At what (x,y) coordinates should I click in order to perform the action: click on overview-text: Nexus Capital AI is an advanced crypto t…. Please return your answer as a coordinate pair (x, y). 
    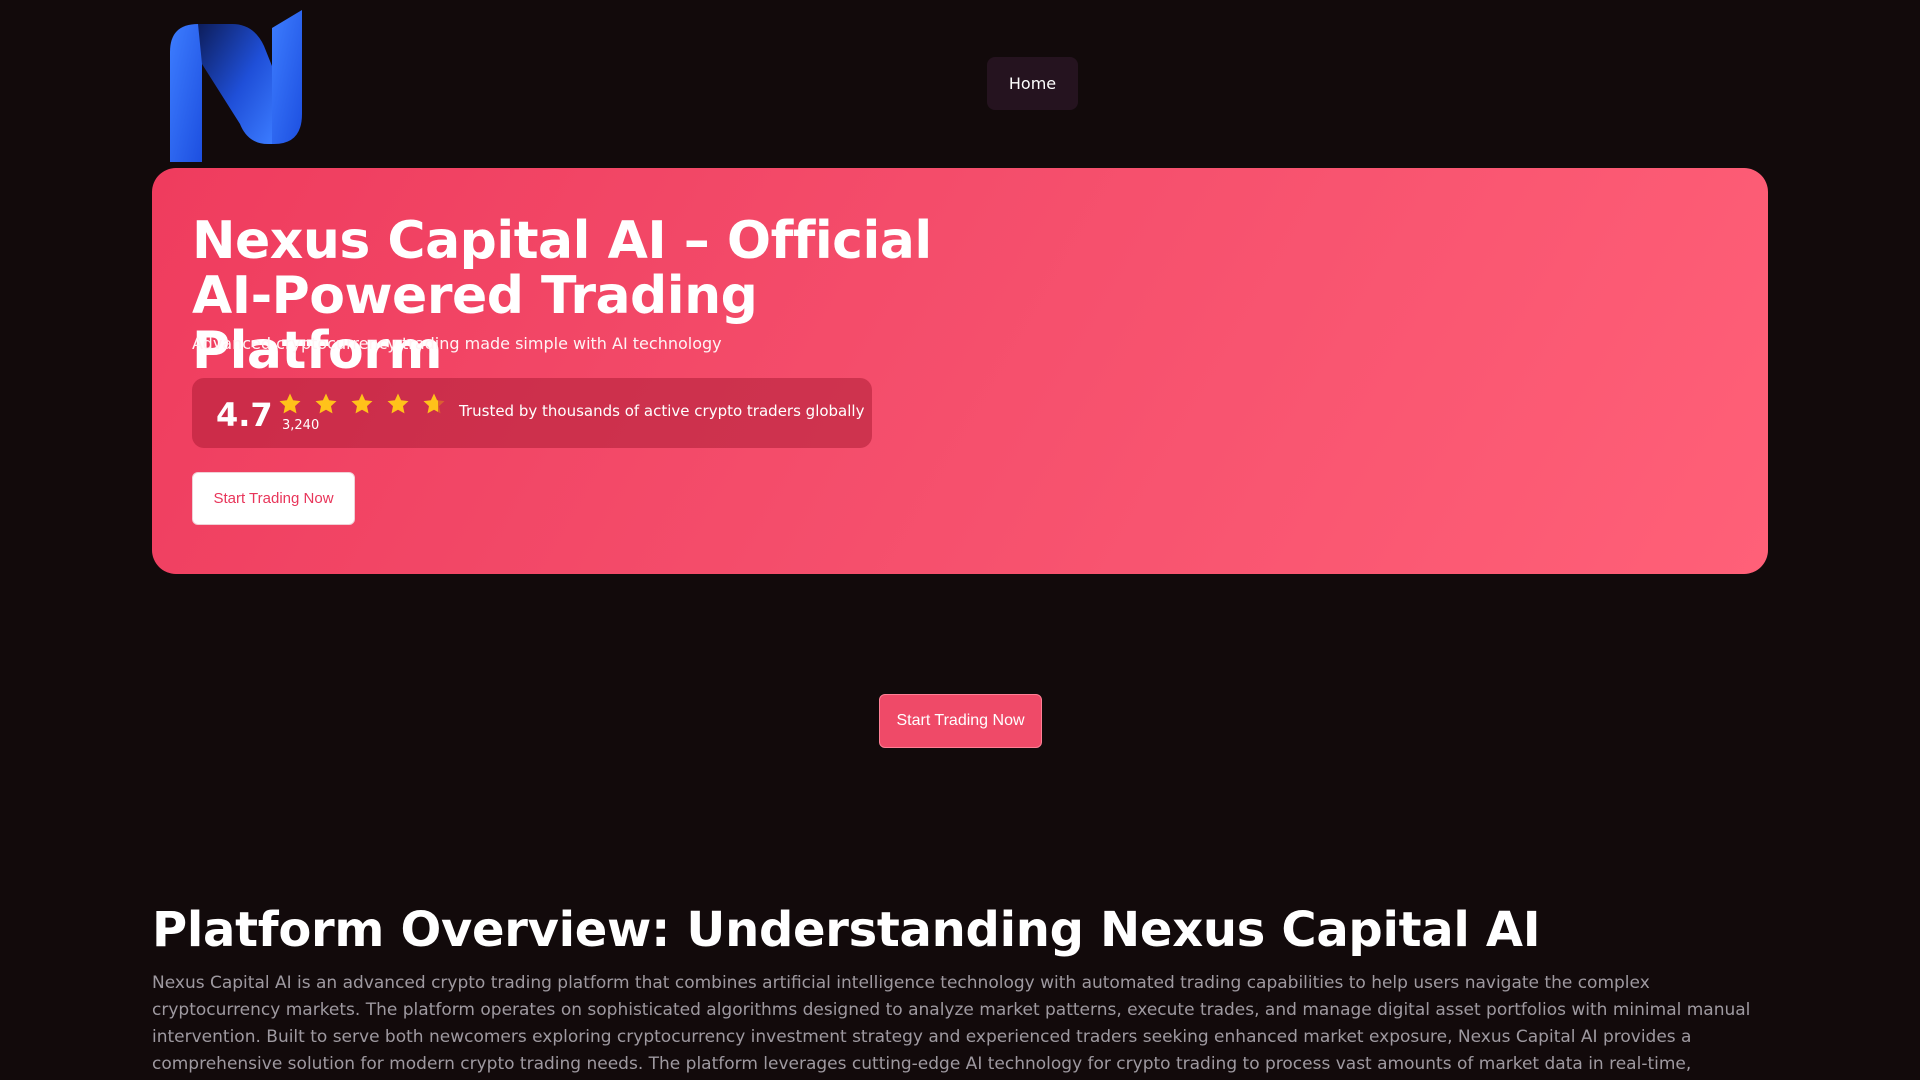
    Looking at the image, I should click on (951, 1023).